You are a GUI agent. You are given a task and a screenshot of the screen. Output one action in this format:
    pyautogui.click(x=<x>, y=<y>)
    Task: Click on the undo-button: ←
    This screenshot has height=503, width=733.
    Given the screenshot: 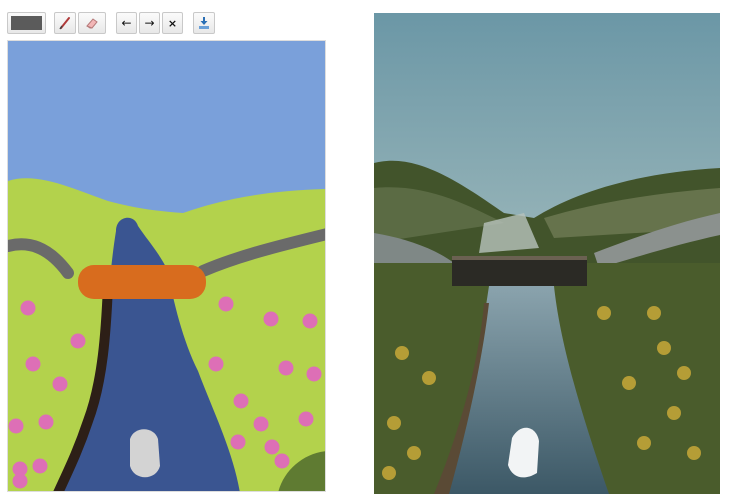 What is the action you would take?
    pyautogui.click(x=126, y=23)
    